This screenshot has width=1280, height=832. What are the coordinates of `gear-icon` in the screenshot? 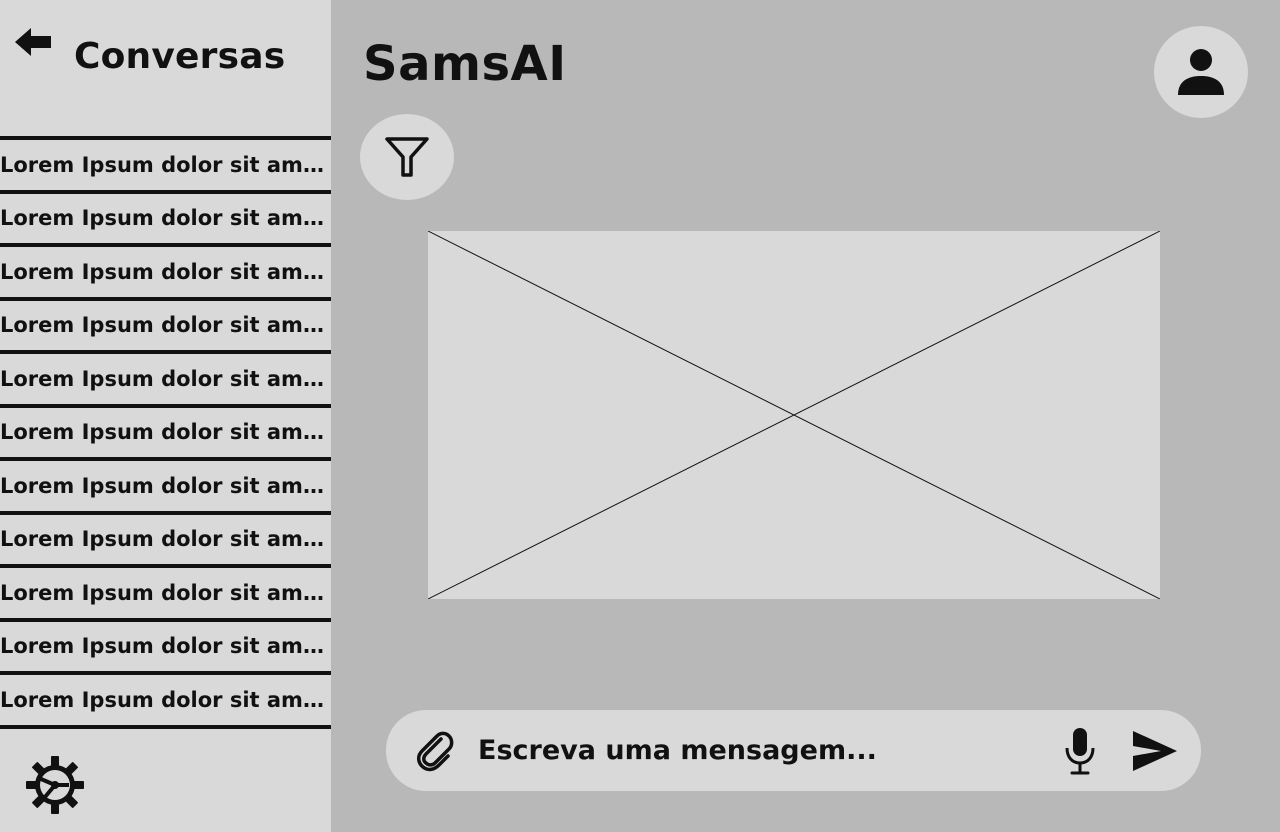 It's located at (55, 785).